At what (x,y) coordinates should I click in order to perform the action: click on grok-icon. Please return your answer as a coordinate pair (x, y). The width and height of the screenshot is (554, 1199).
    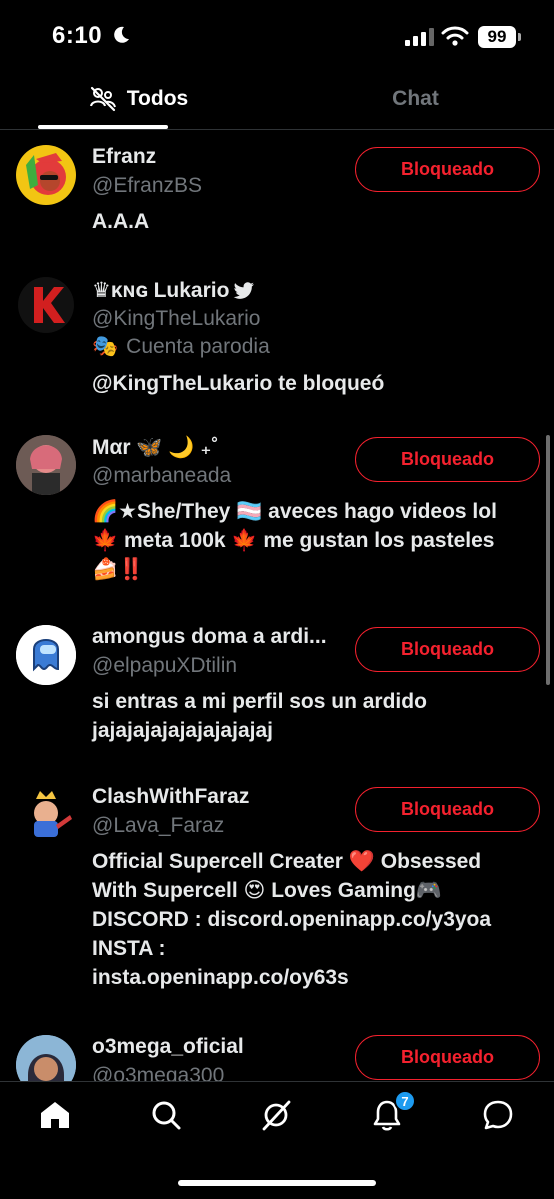
    Looking at the image, I should click on (276, 1115).